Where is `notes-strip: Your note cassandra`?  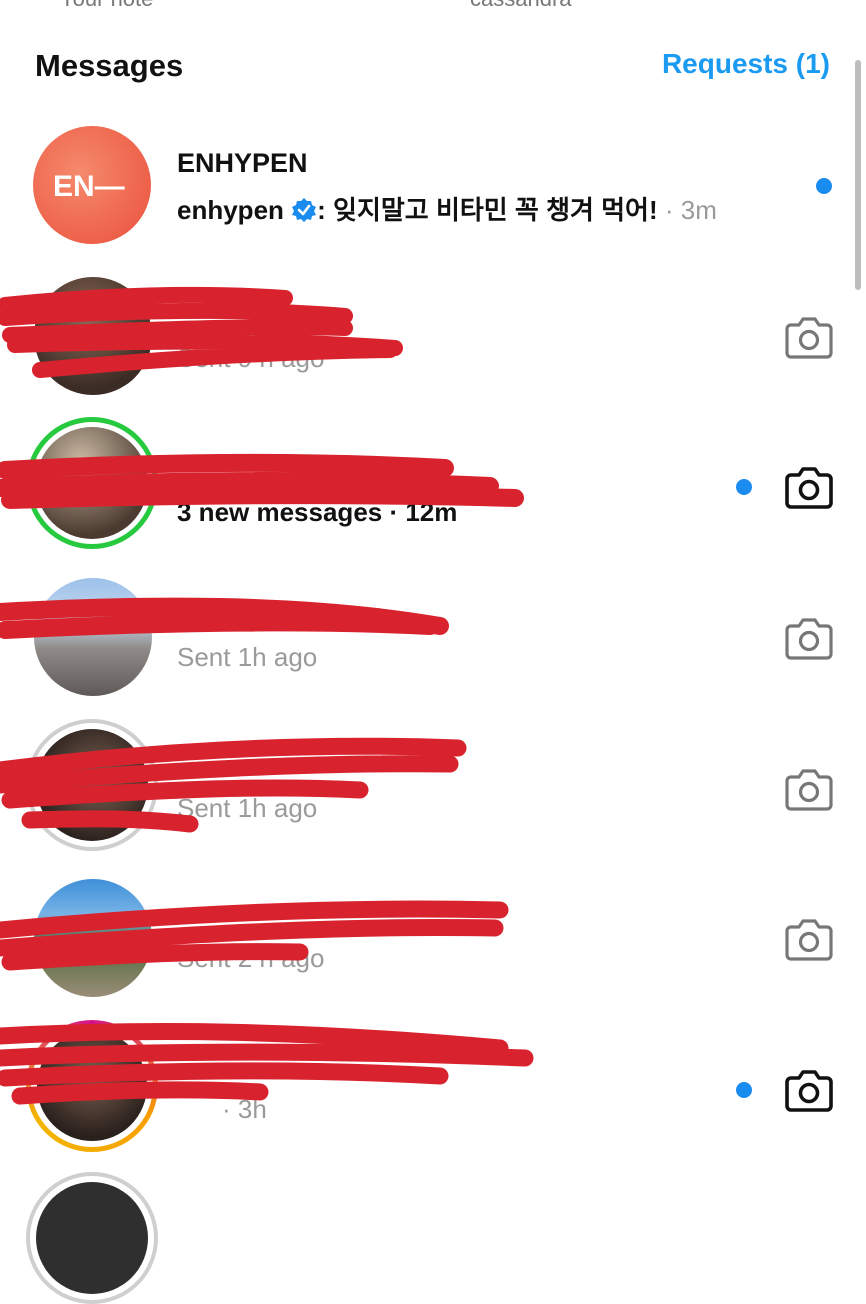
notes-strip: Your note cassandra is located at coordinates (433, 5).